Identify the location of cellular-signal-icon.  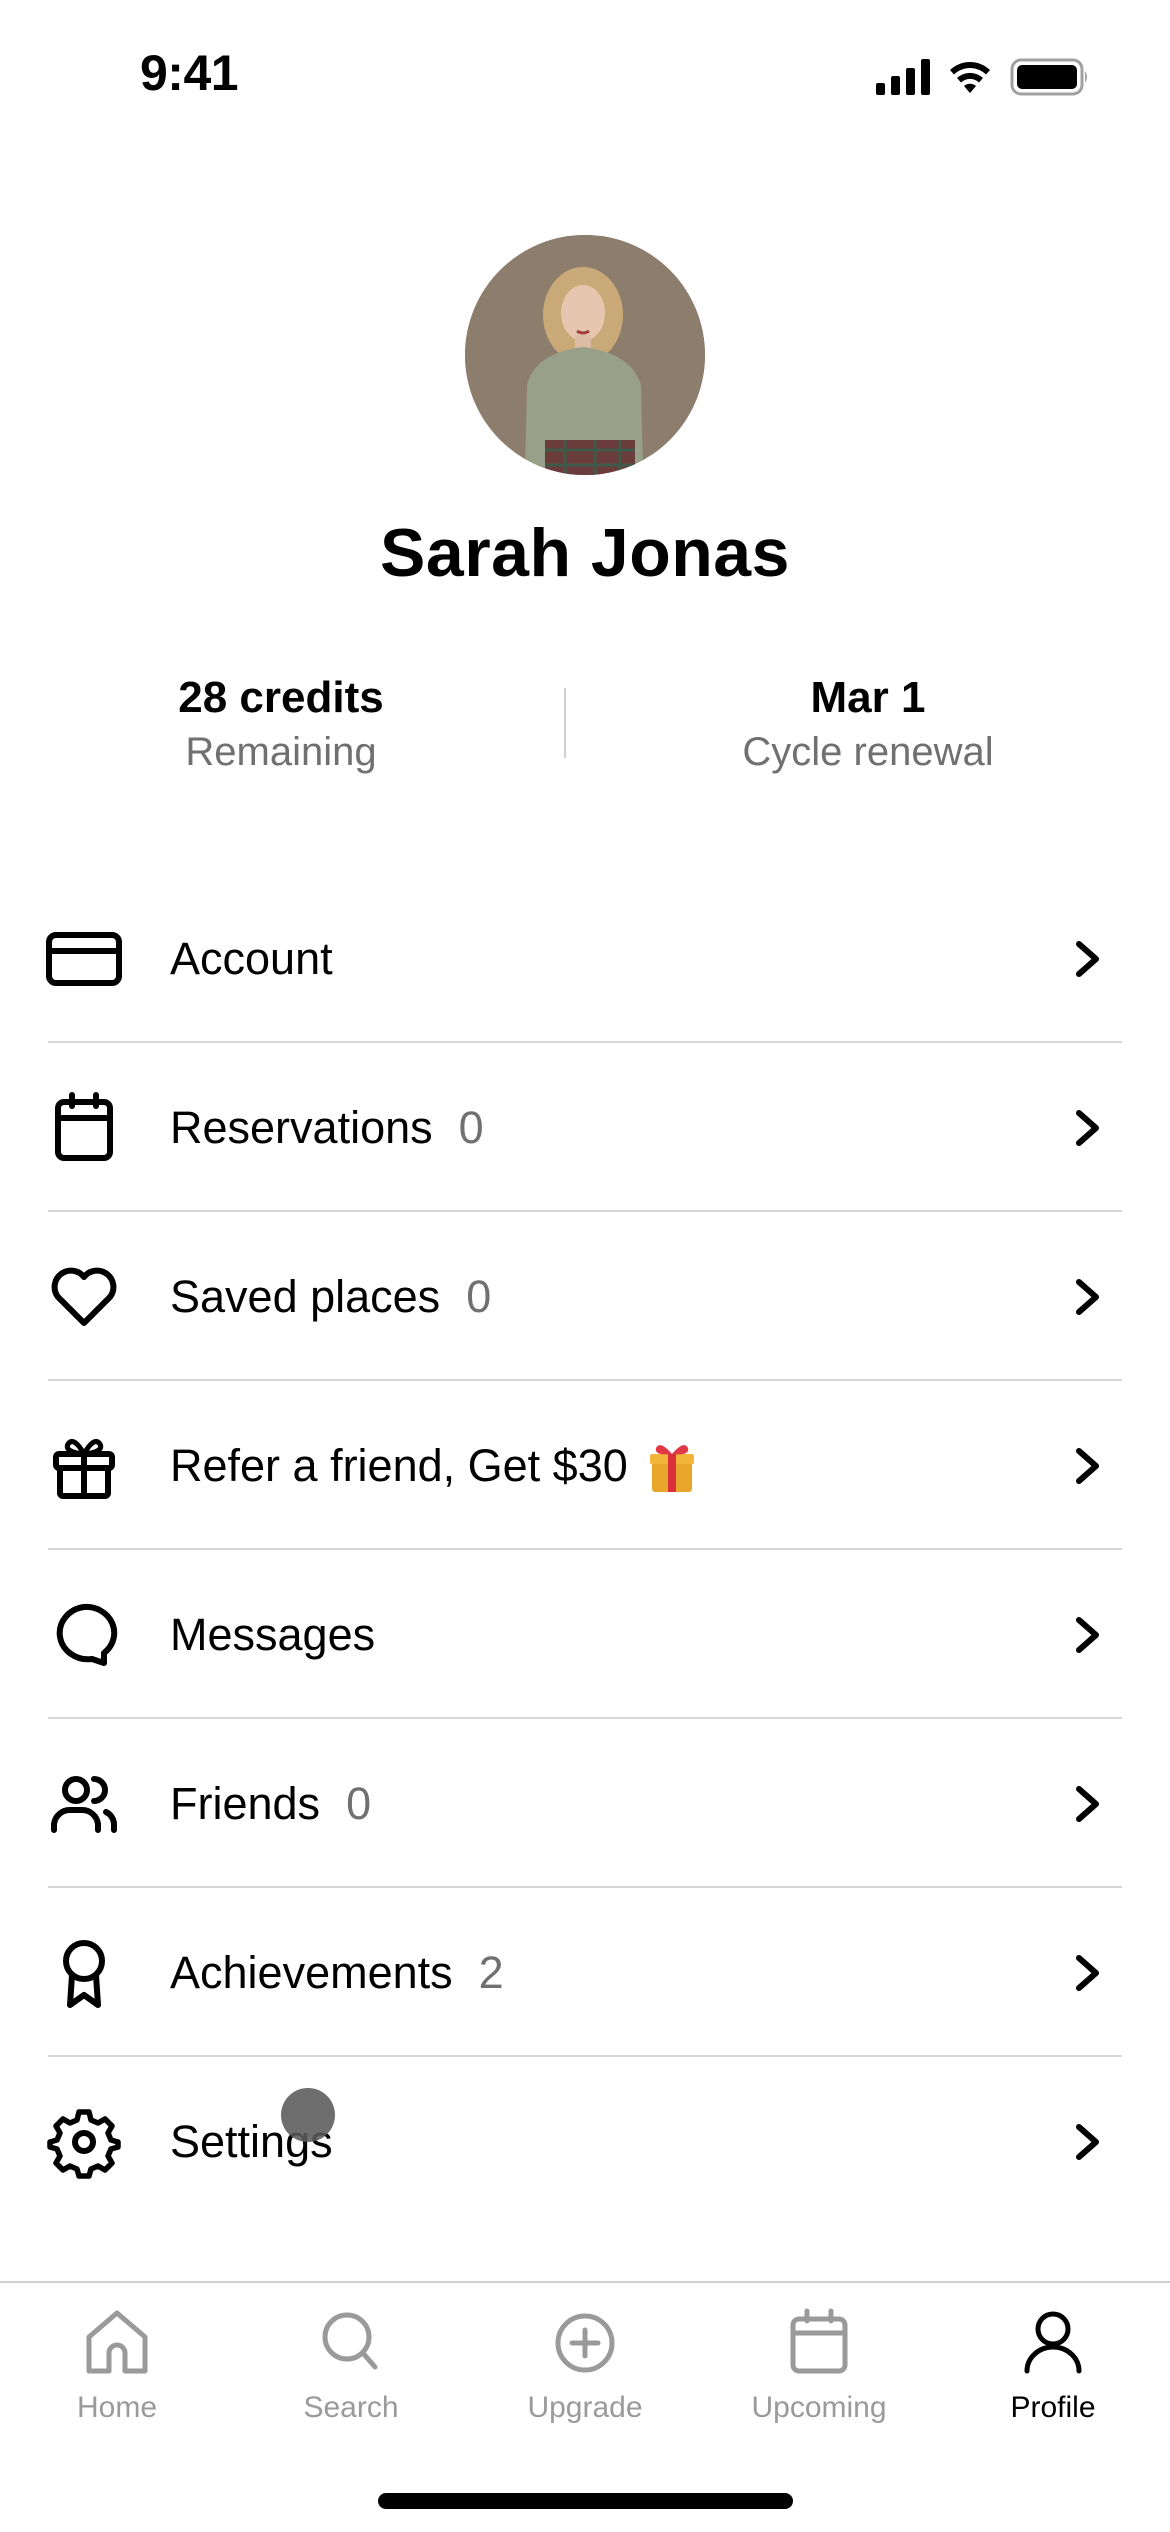
(903, 77).